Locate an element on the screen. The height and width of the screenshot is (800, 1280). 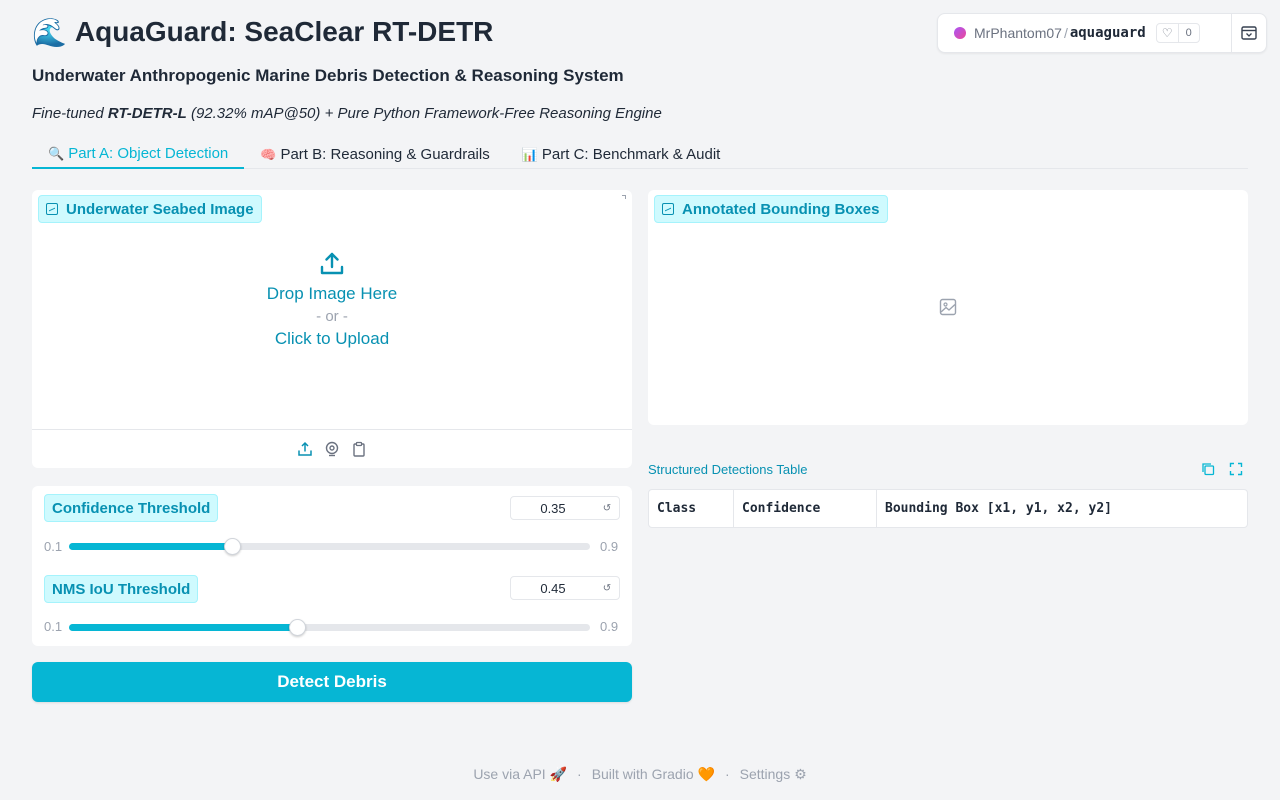
tab-benchmark-audit: 📊 Part C: Benchmark & Audit is located at coordinates (621, 154).